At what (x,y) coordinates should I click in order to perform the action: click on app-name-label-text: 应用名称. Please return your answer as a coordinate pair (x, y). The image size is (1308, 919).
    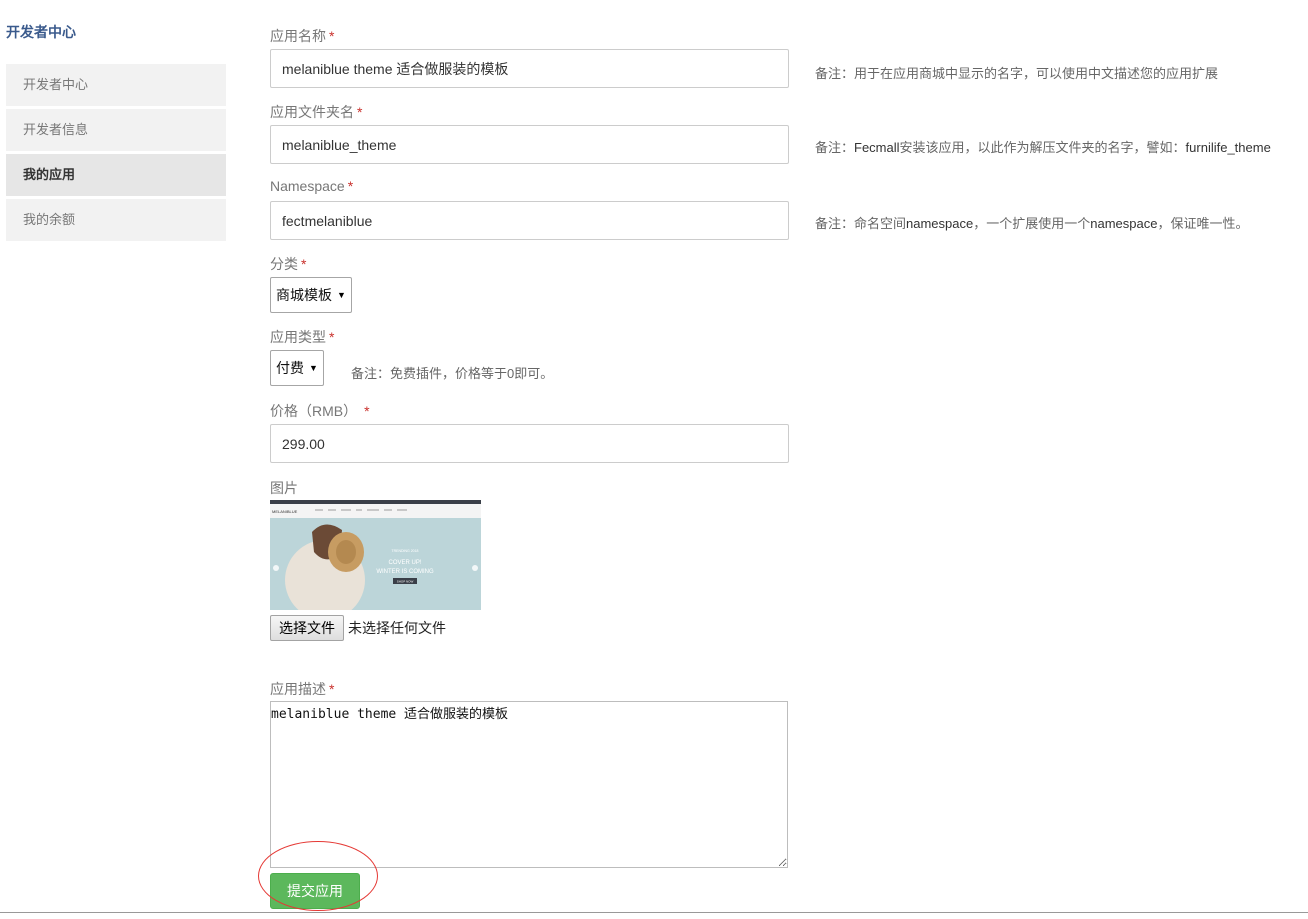
    Looking at the image, I should click on (298, 36).